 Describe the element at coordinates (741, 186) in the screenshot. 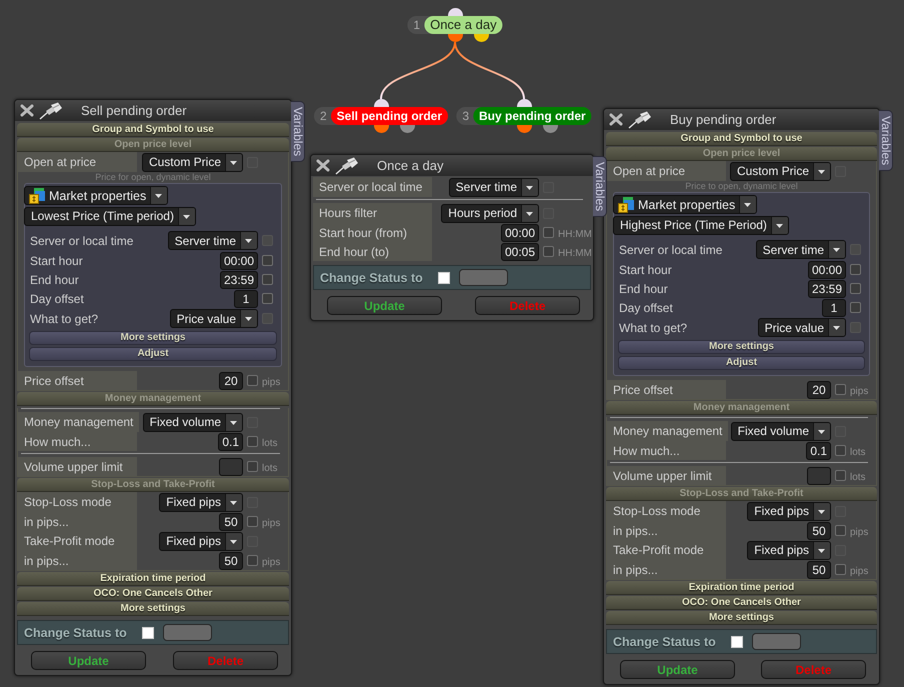

I see `hint-text: Price to open, dynamic level` at that location.